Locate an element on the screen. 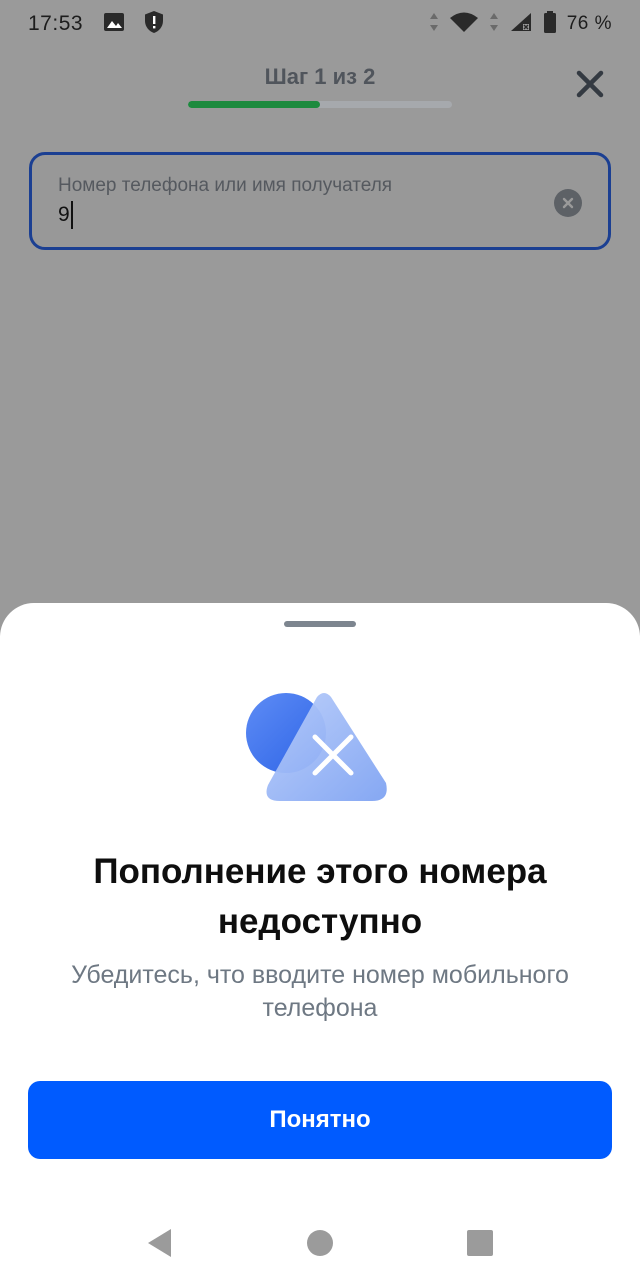 This screenshot has height=1280, width=640. nav-back-button is located at coordinates (160, 1243).